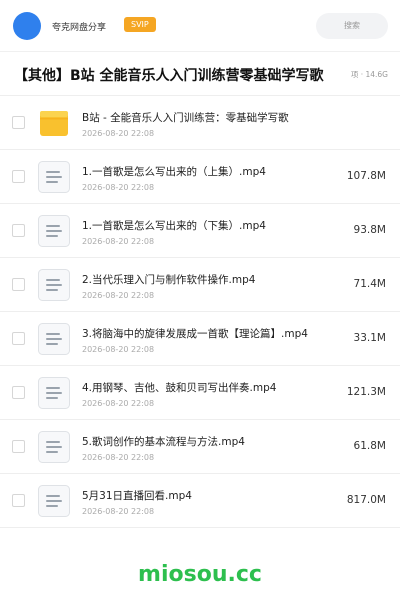 Image resolution: width=400 pixels, height=600 pixels. Describe the element at coordinates (369, 338) in the screenshot. I see `file-size: 33.1M` at that location.